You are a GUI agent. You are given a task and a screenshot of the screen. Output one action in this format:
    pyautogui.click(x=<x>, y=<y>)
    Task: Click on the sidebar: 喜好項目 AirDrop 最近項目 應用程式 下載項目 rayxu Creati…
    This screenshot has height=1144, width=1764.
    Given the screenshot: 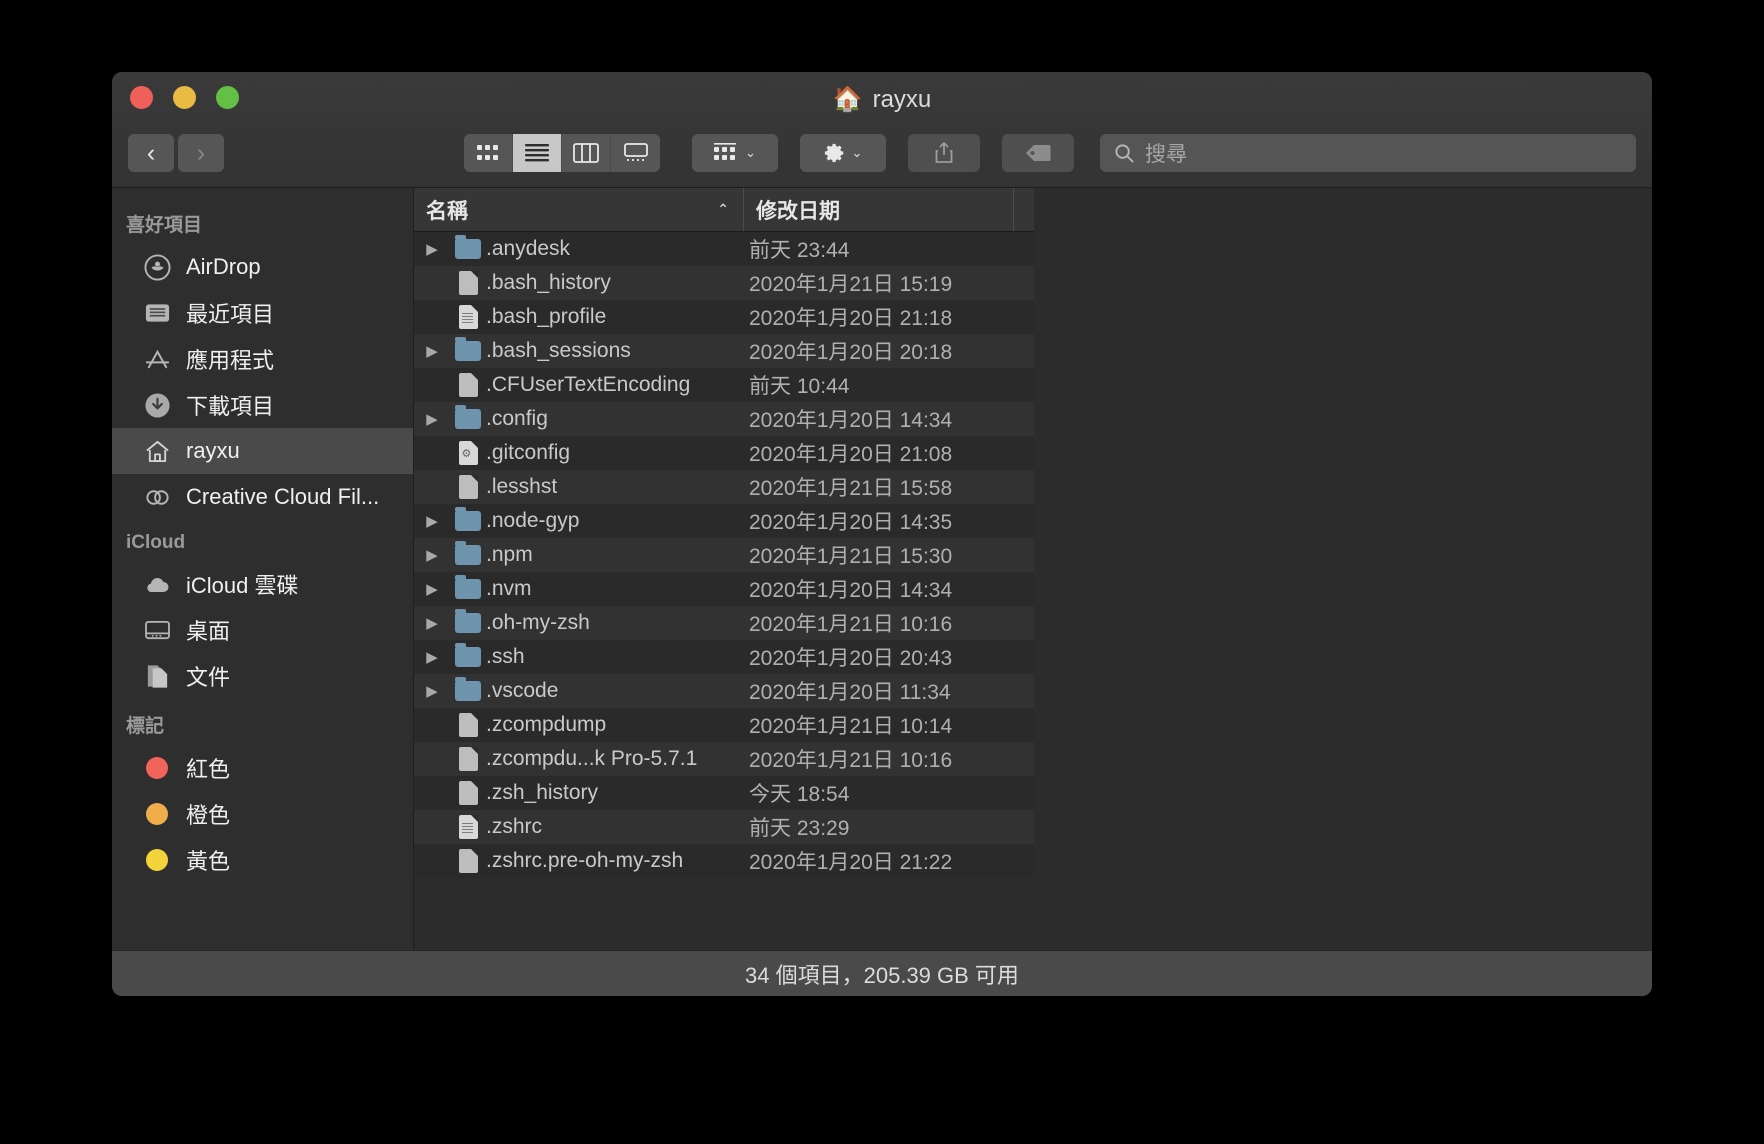 What is the action you would take?
    pyautogui.click(x=263, y=569)
    